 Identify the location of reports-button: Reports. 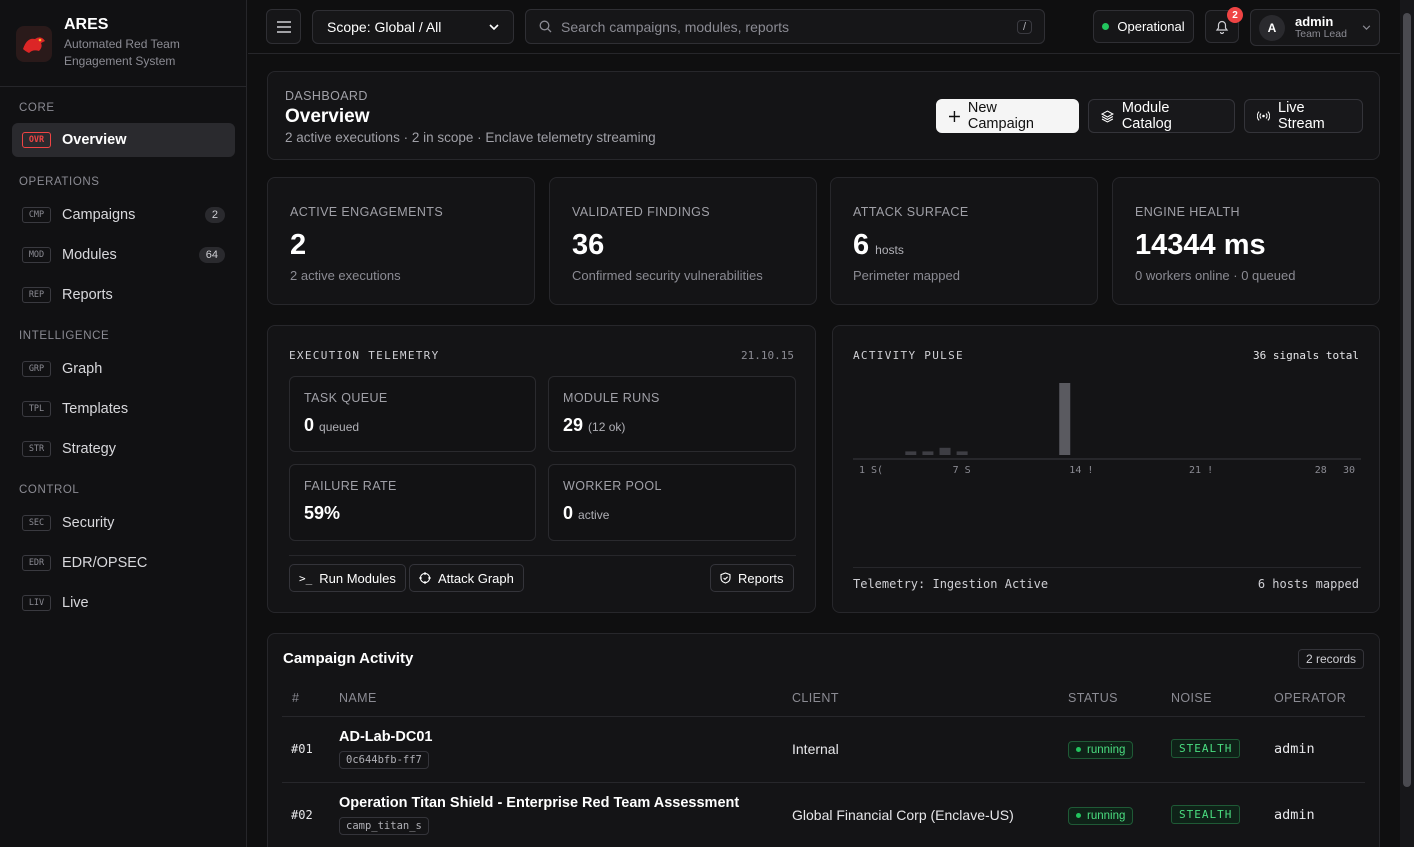
(752, 578).